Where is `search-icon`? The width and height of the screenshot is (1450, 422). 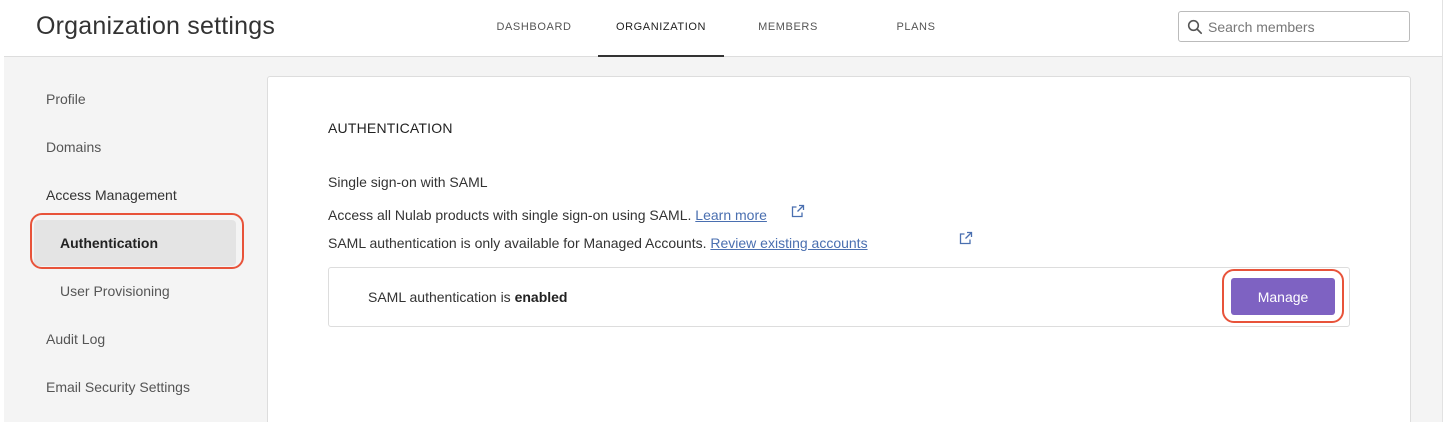 search-icon is located at coordinates (1195, 27).